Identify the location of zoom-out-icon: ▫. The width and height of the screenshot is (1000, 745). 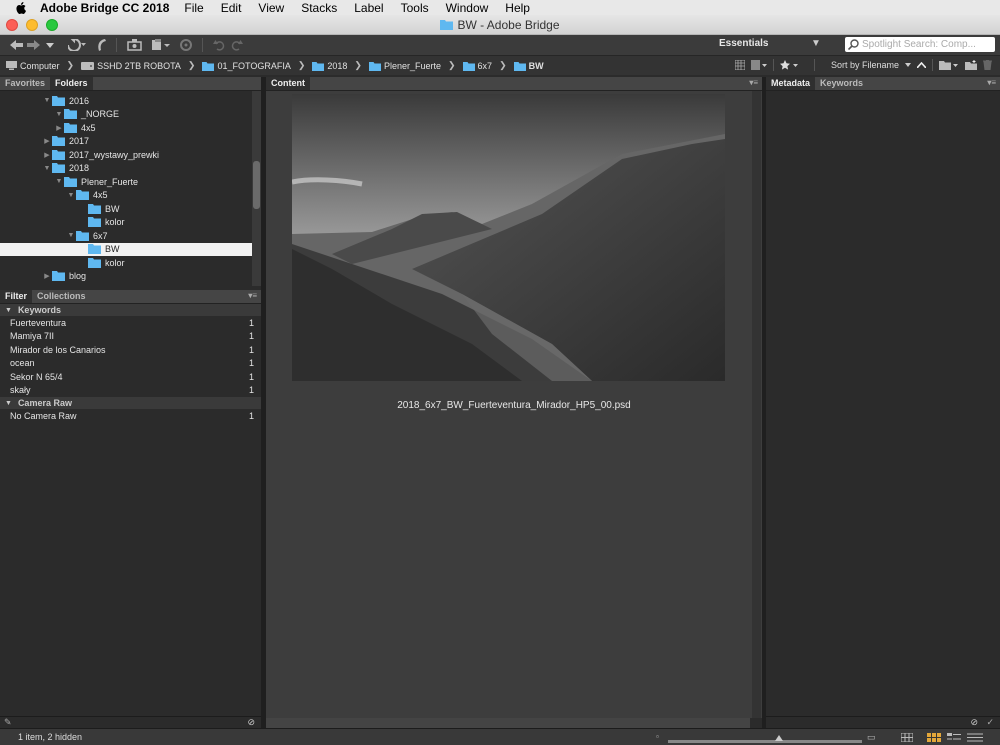
(657, 736).